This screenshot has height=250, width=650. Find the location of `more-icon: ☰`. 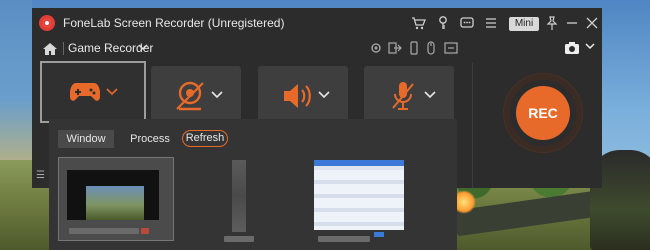

more-icon: ☰ is located at coordinates (40, 175).